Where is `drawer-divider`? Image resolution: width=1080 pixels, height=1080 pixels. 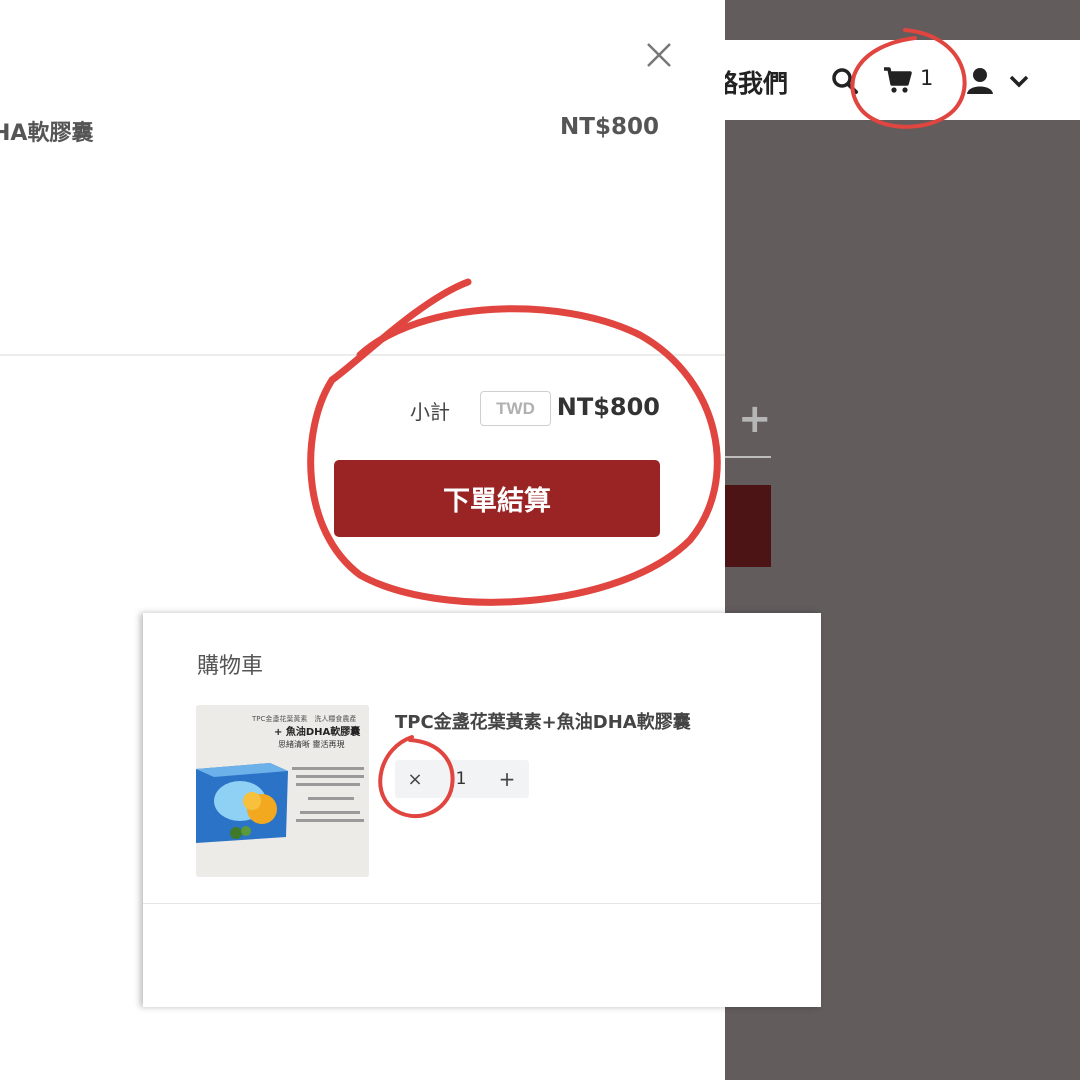 drawer-divider is located at coordinates (362, 355).